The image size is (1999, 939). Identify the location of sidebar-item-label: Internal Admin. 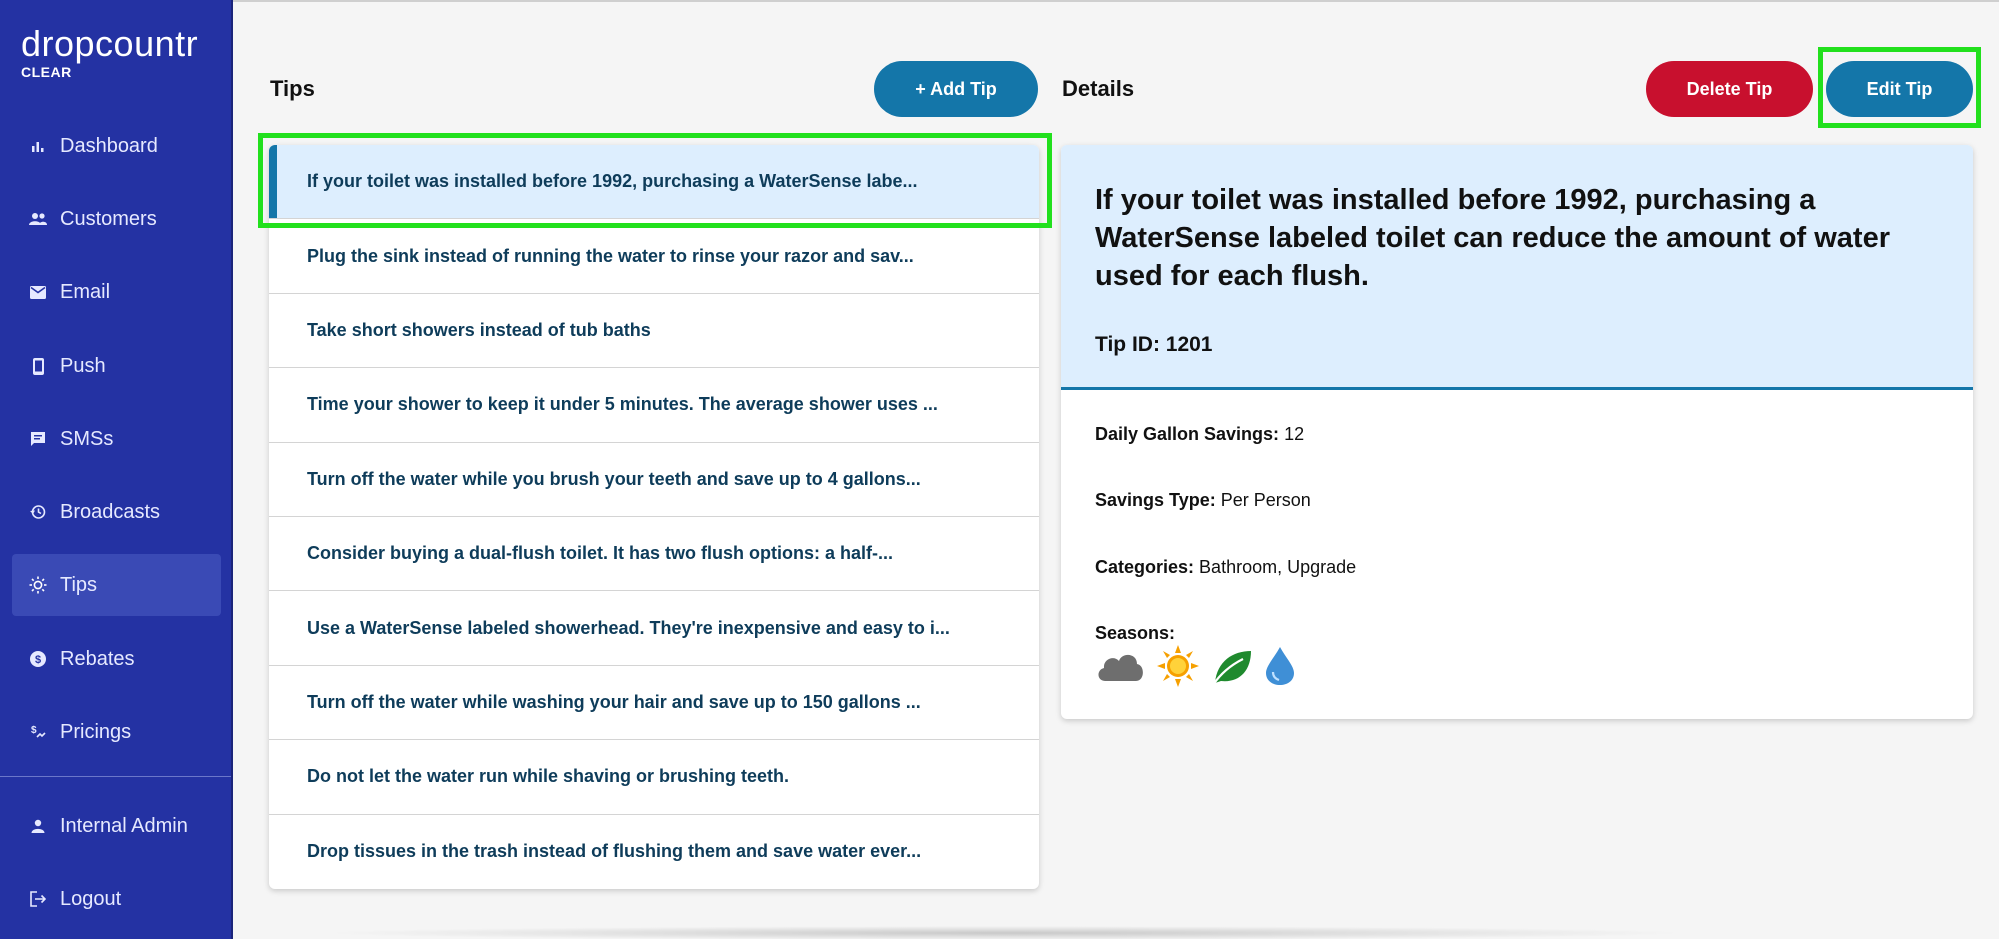
(124, 825).